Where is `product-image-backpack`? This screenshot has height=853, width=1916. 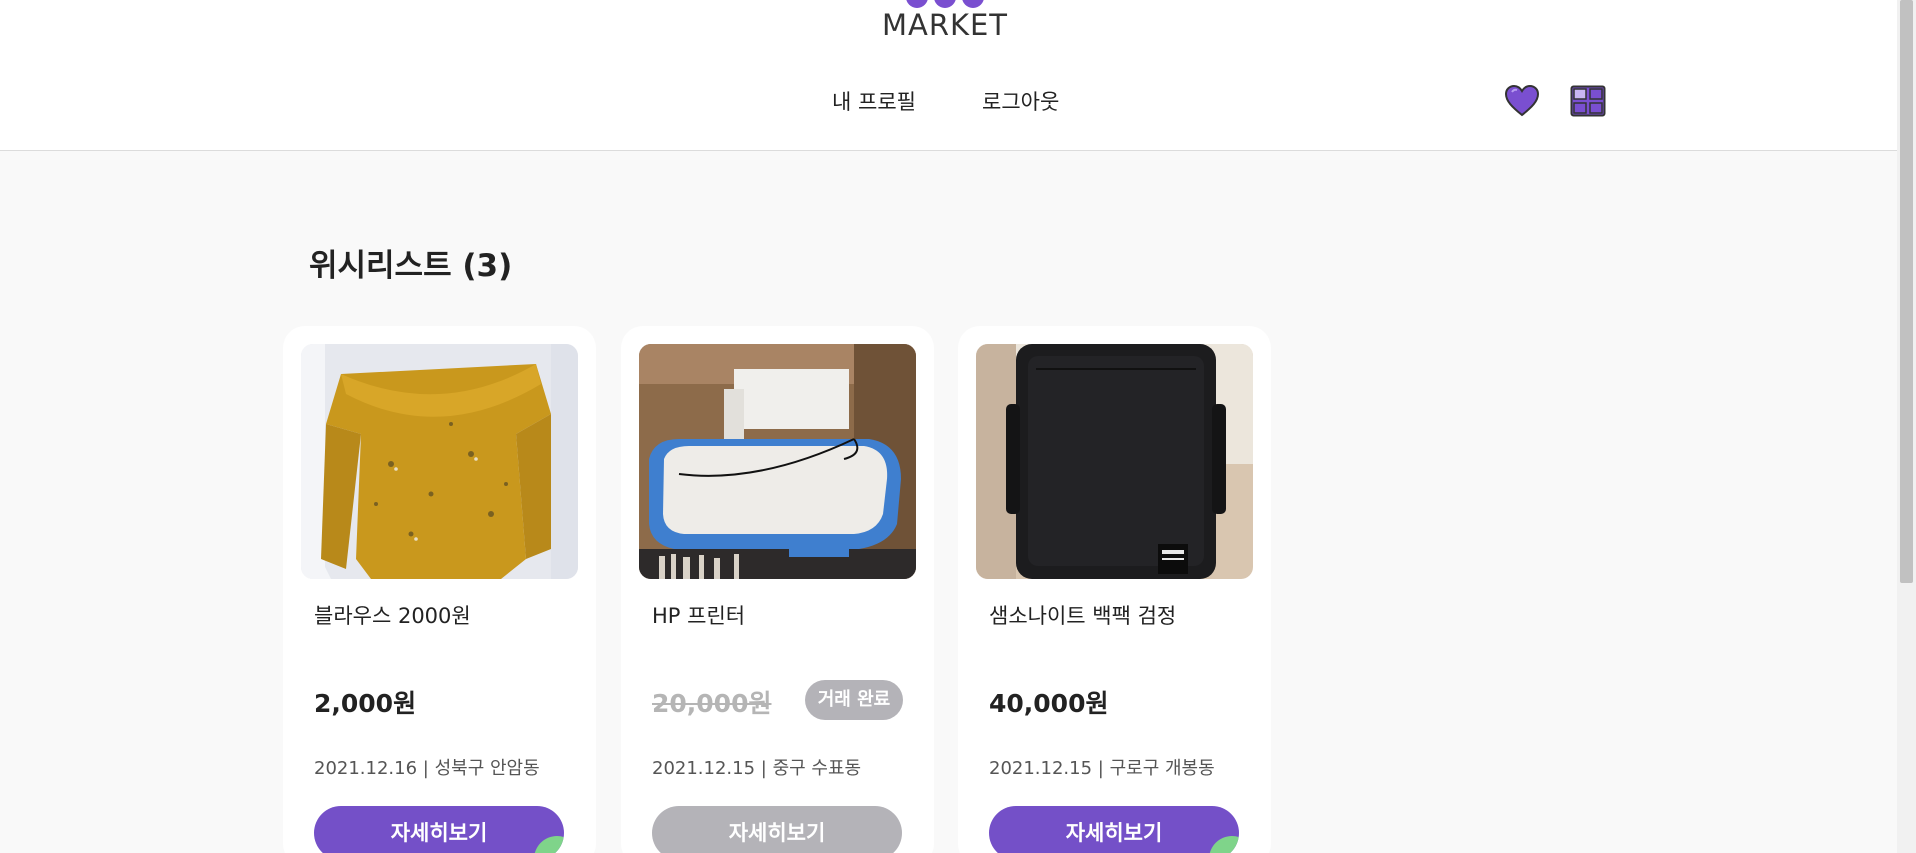
product-image-backpack is located at coordinates (1114, 461).